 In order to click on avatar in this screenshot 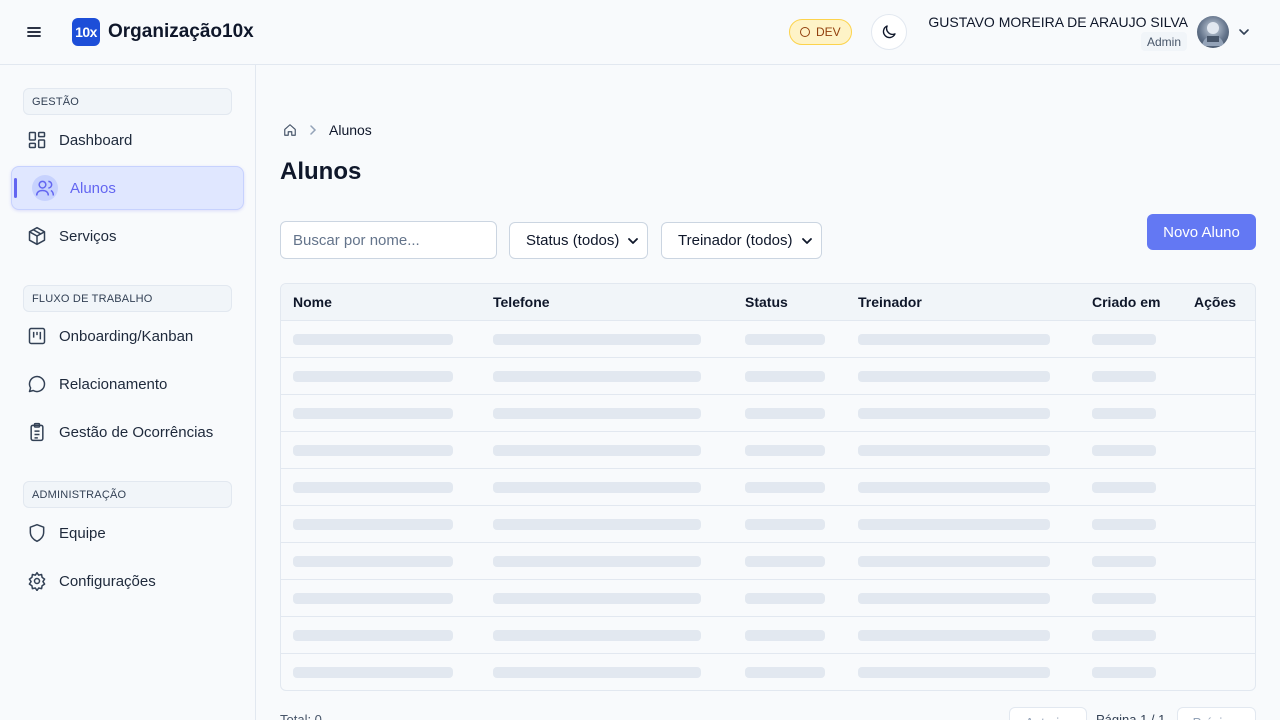, I will do `click(1213, 32)`.